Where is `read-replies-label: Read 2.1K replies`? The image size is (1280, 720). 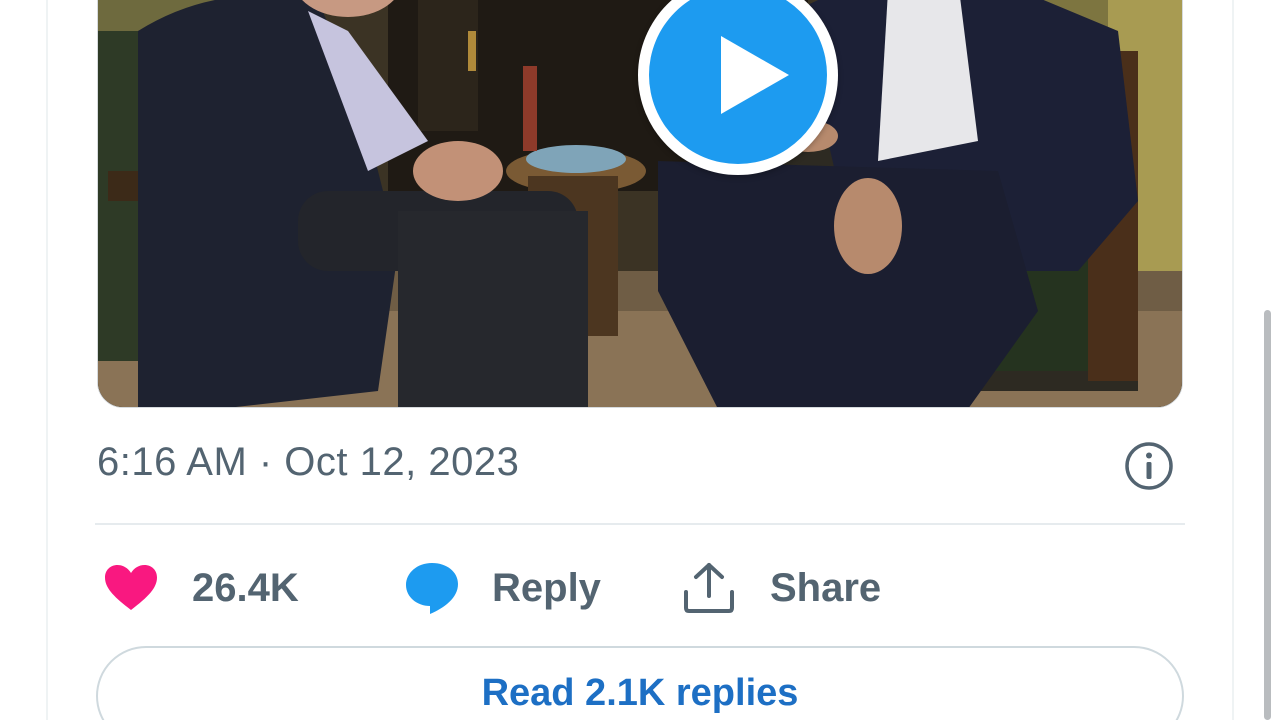 read-replies-label: Read 2.1K replies is located at coordinates (640, 693).